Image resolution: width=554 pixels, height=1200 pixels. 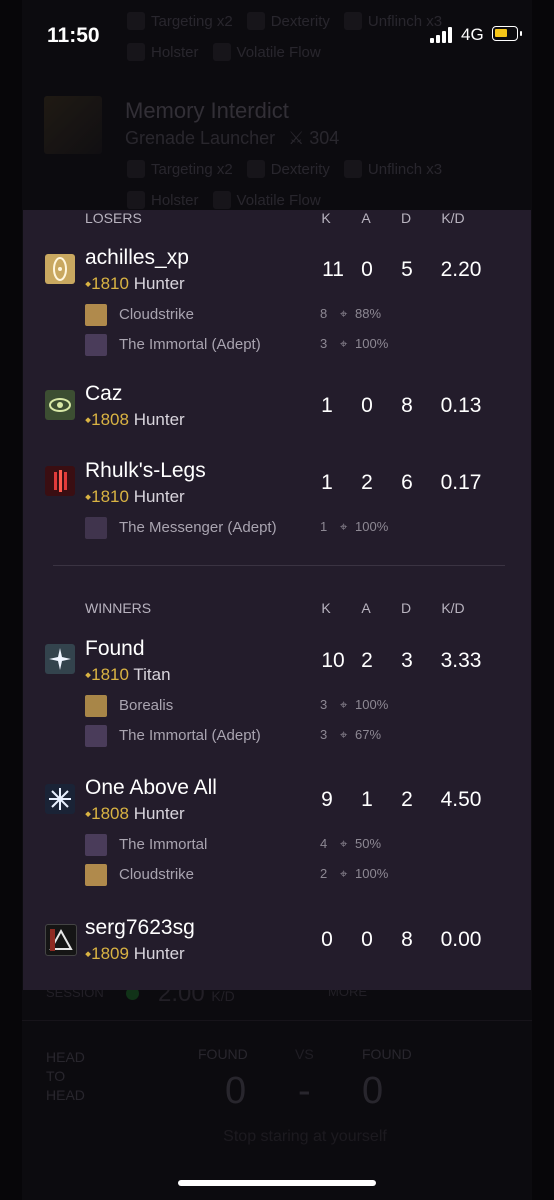 What do you see at coordinates (300, 529) in the screenshot?
I see `weapon-row: The Messenger (Adept) 1 ⌖ 100%` at bounding box center [300, 529].